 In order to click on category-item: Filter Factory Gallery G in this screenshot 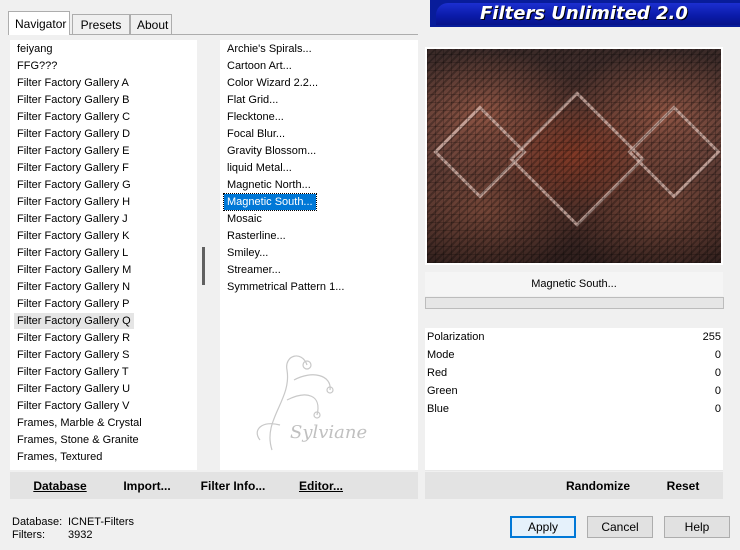, I will do `click(74, 185)`.